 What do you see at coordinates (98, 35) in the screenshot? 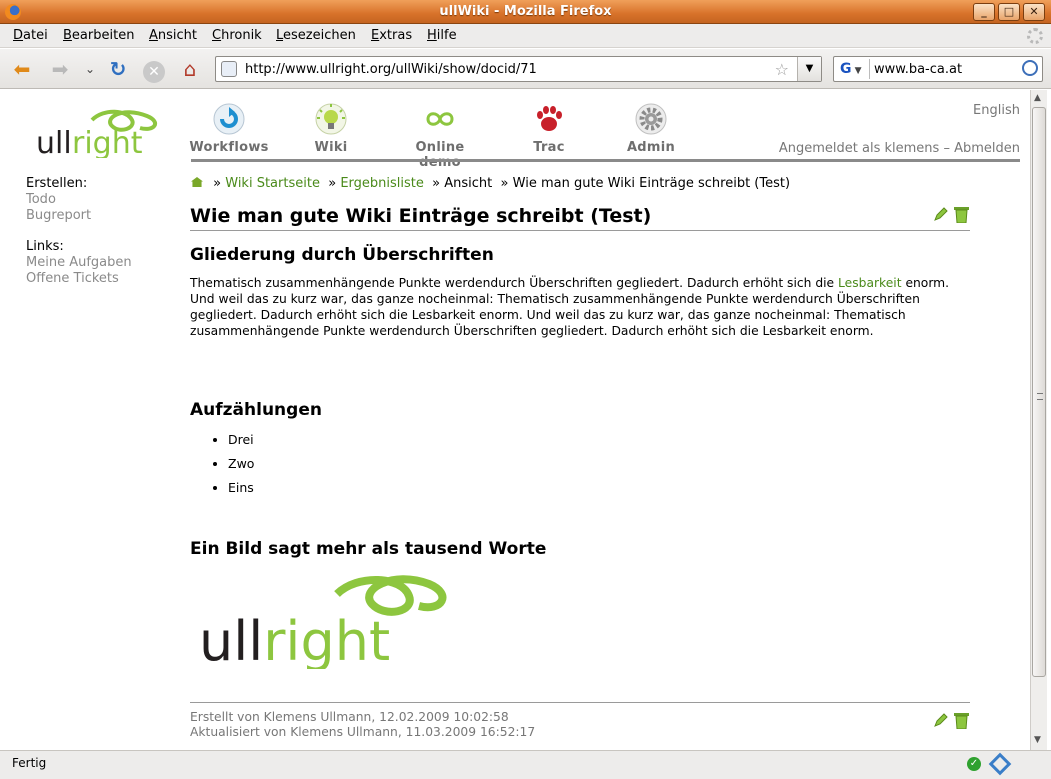
I see `menu-bearbeiten: Bearbeiten` at bounding box center [98, 35].